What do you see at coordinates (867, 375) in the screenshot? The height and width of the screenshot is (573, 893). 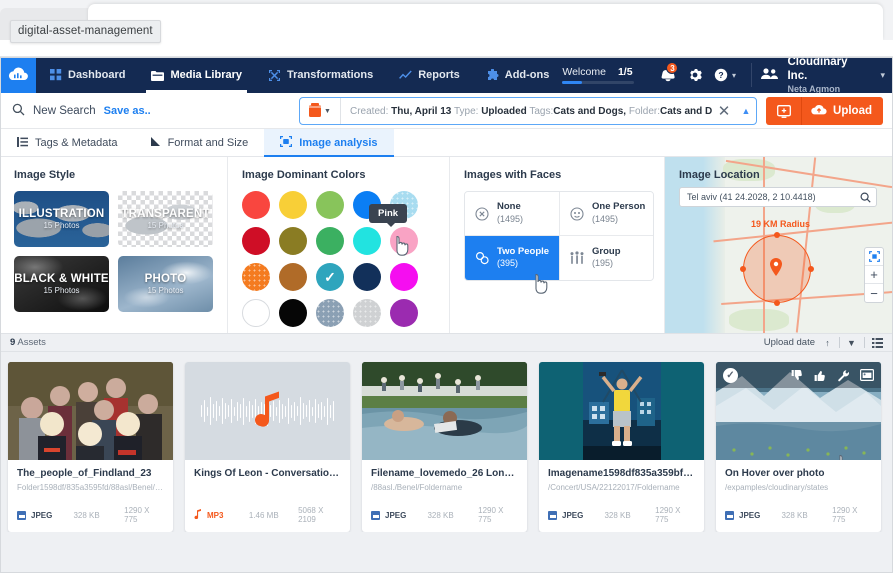 I see `crop-icon` at bounding box center [867, 375].